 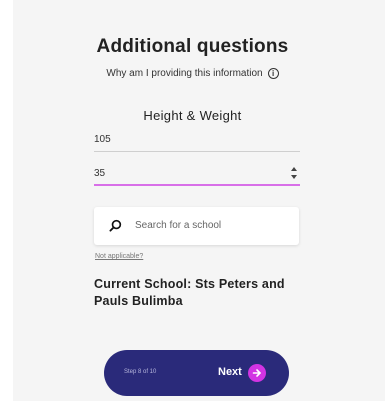 What do you see at coordinates (192, 46) in the screenshot?
I see `page-title: Additional questions` at bounding box center [192, 46].